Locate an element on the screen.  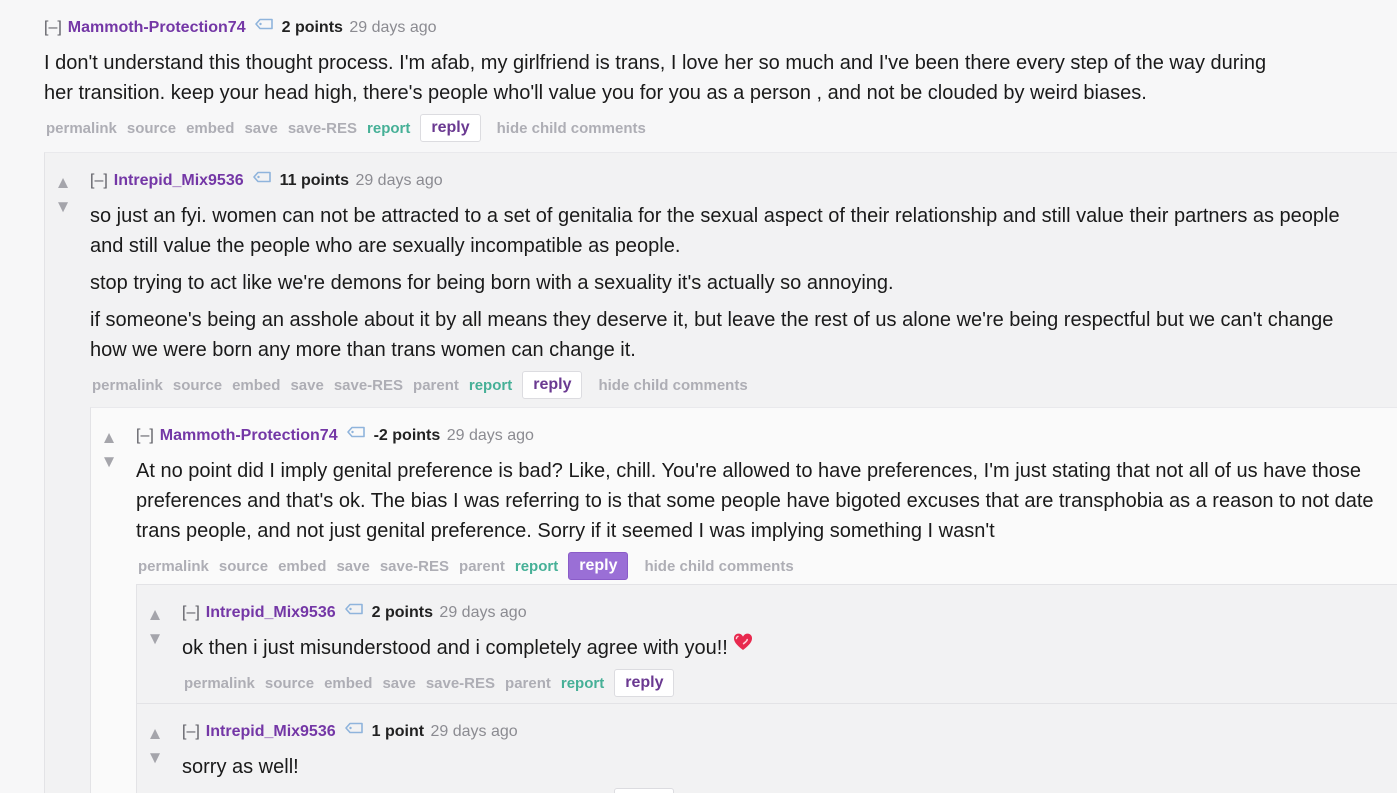
comment-paragraph: sorry as well! is located at coordinates (240, 767).